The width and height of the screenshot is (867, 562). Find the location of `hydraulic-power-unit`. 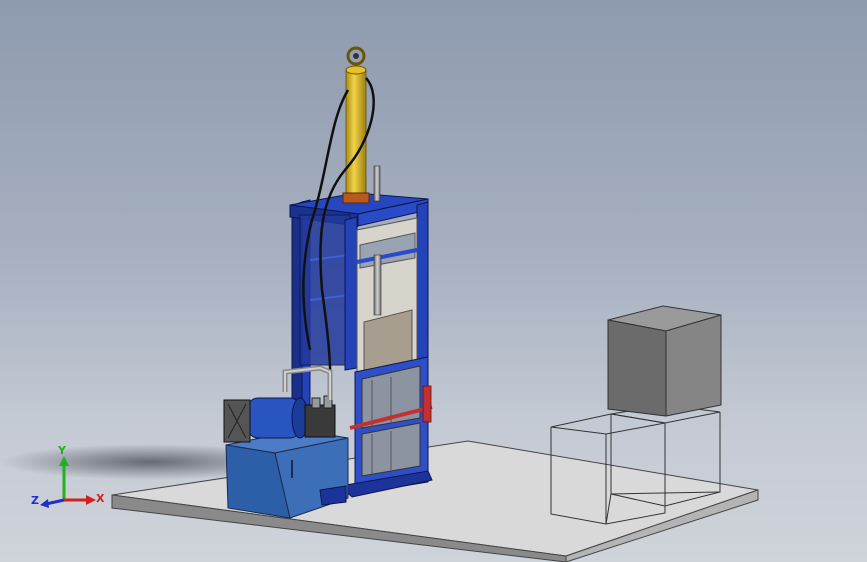

hydraulic-power-unit is located at coordinates (286, 442).